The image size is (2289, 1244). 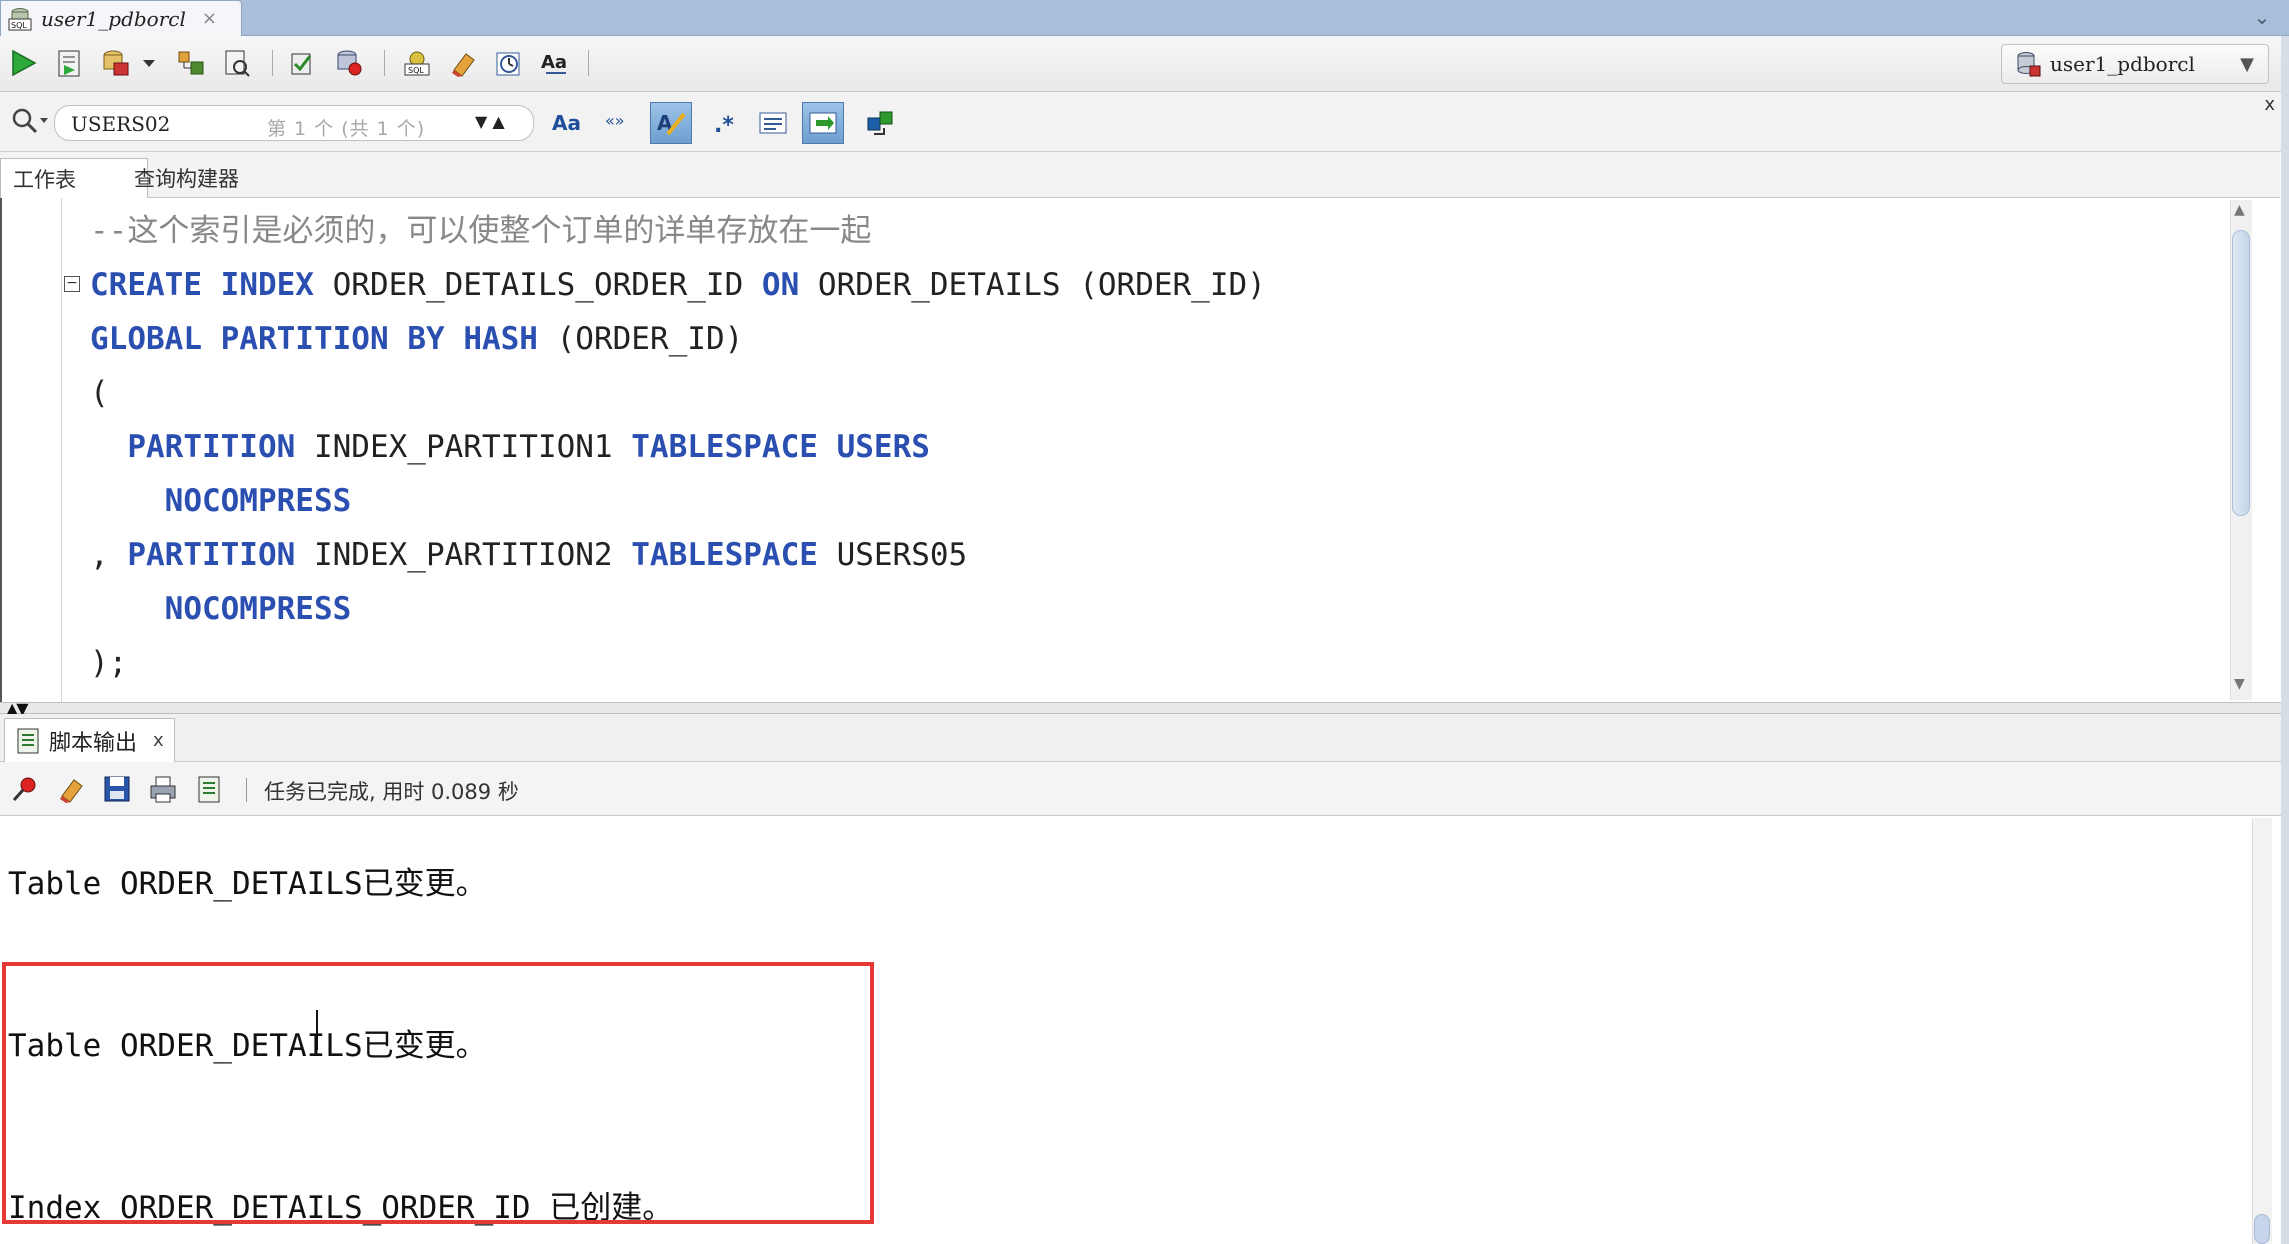 I want to click on find-nav: ▼ ▲, so click(x=490, y=121).